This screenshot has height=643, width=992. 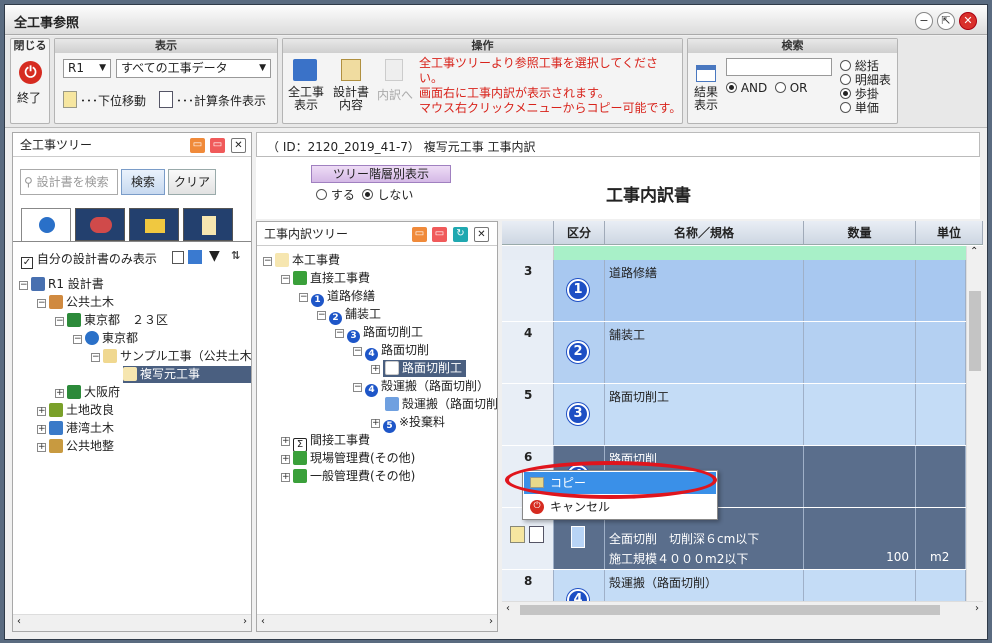 I want to click on list-icon, so click(x=195, y=257).